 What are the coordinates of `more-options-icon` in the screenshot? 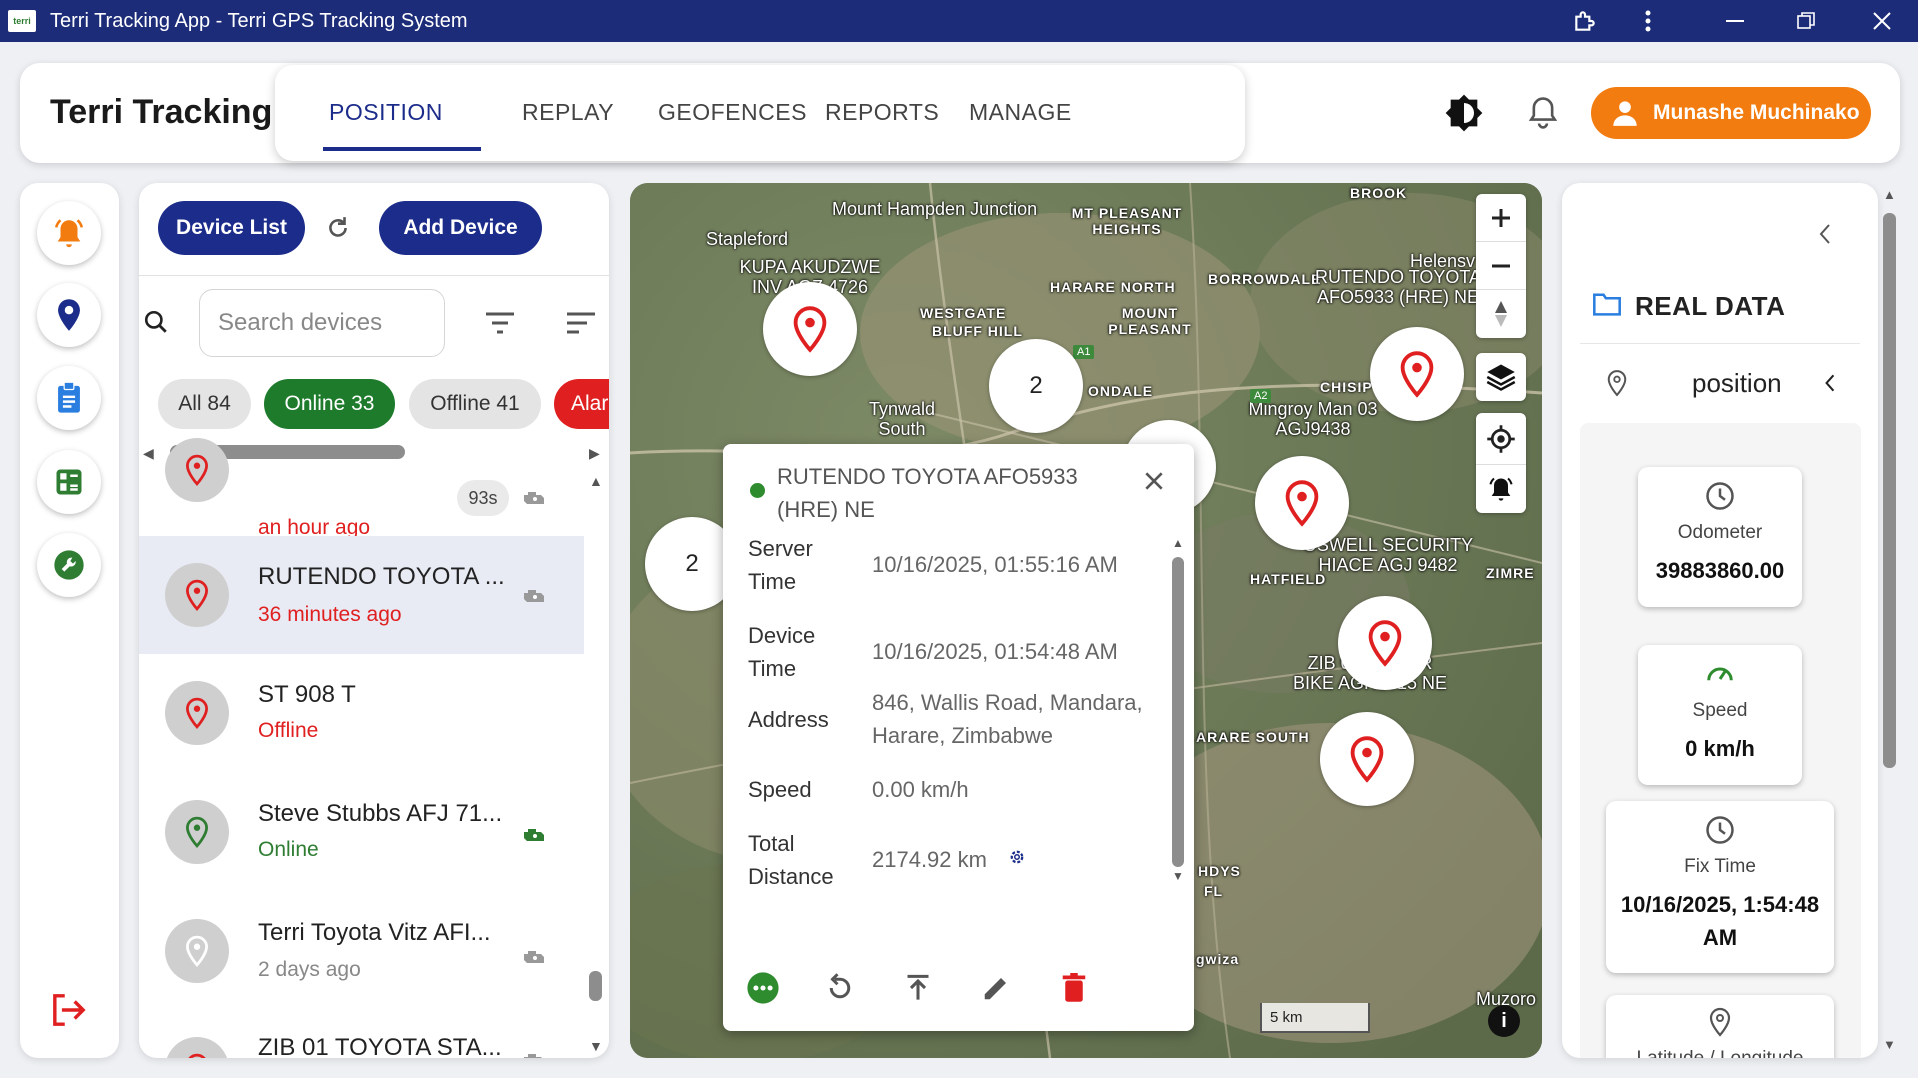 It's located at (1648, 21).